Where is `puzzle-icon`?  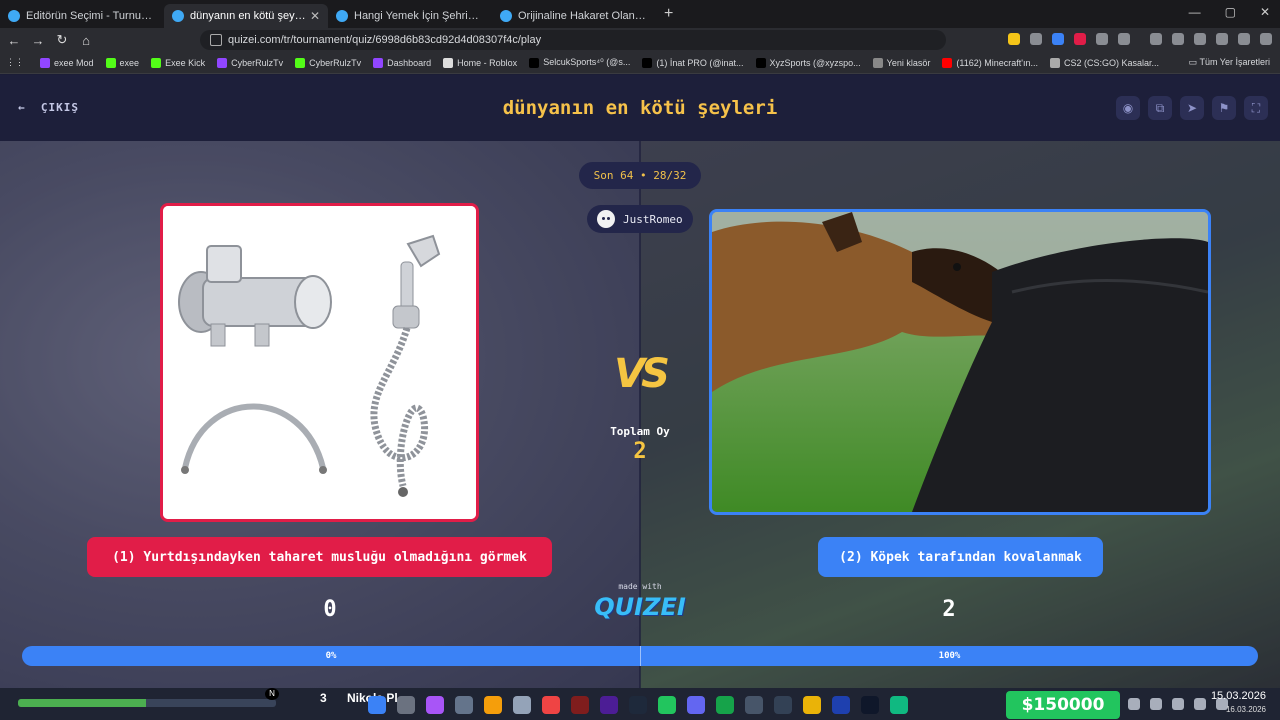
puzzle-icon is located at coordinates (1102, 39).